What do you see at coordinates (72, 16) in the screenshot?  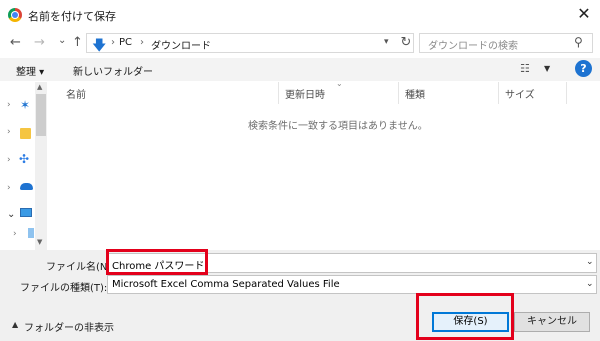 I see `dialog-title: 名前を付けて保存` at bounding box center [72, 16].